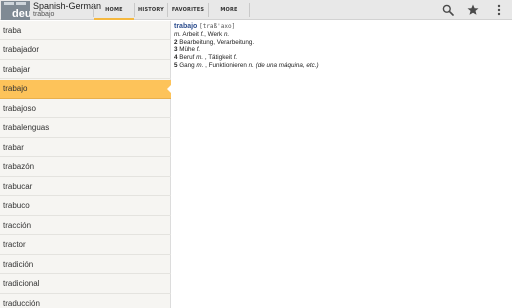 Image resolution: width=512 pixels, height=308 pixels. Describe the element at coordinates (14, 244) in the screenshot. I see `list-item-label: tractor` at that location.